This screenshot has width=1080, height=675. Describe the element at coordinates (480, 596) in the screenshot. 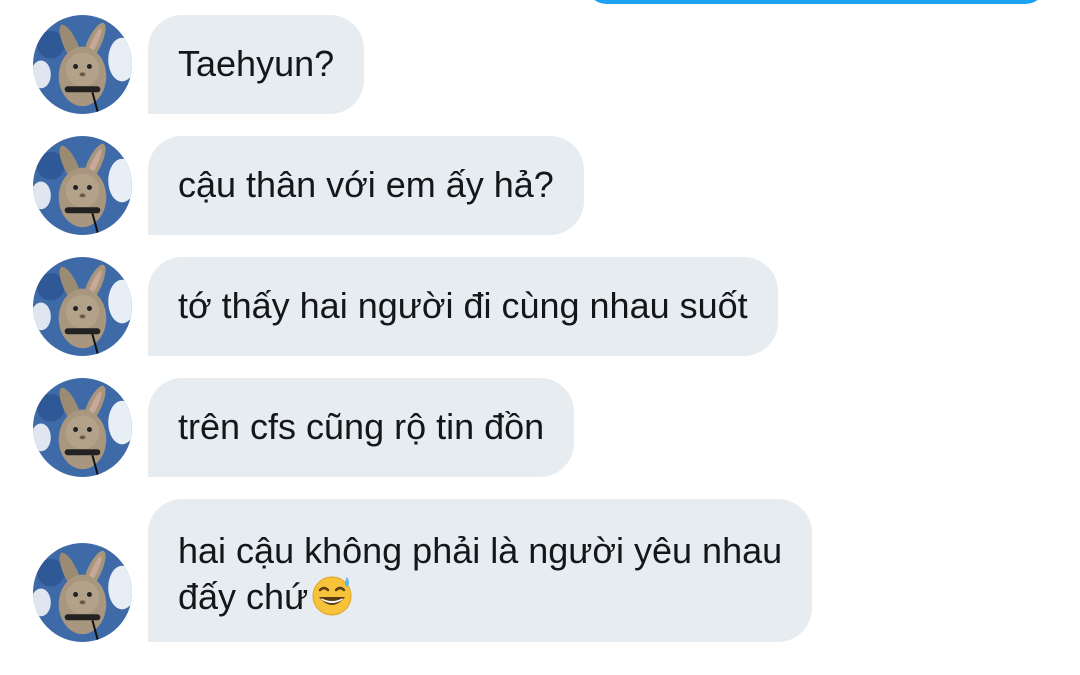

I see `message-text-line-2: đấy chứ` at that location.